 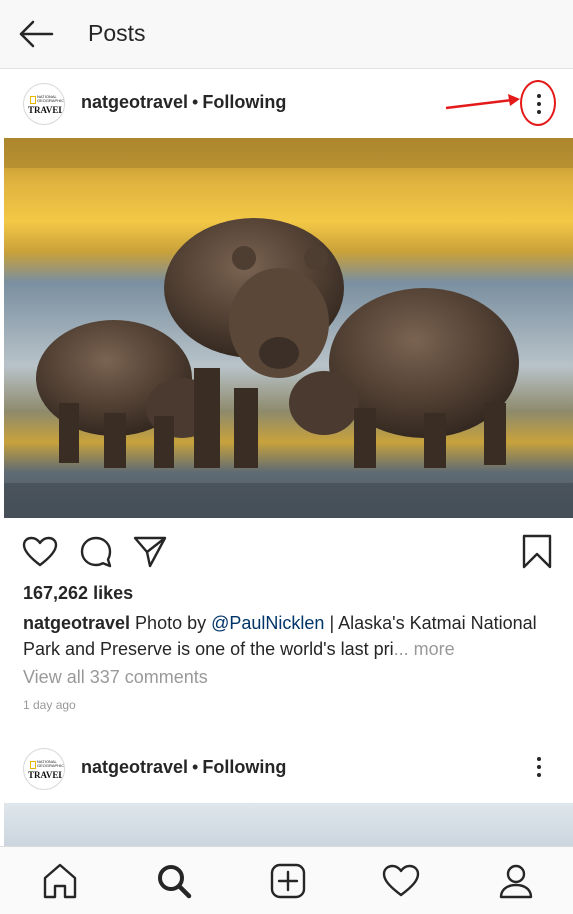 I want to click on share-button, so click(x=150, y=554).